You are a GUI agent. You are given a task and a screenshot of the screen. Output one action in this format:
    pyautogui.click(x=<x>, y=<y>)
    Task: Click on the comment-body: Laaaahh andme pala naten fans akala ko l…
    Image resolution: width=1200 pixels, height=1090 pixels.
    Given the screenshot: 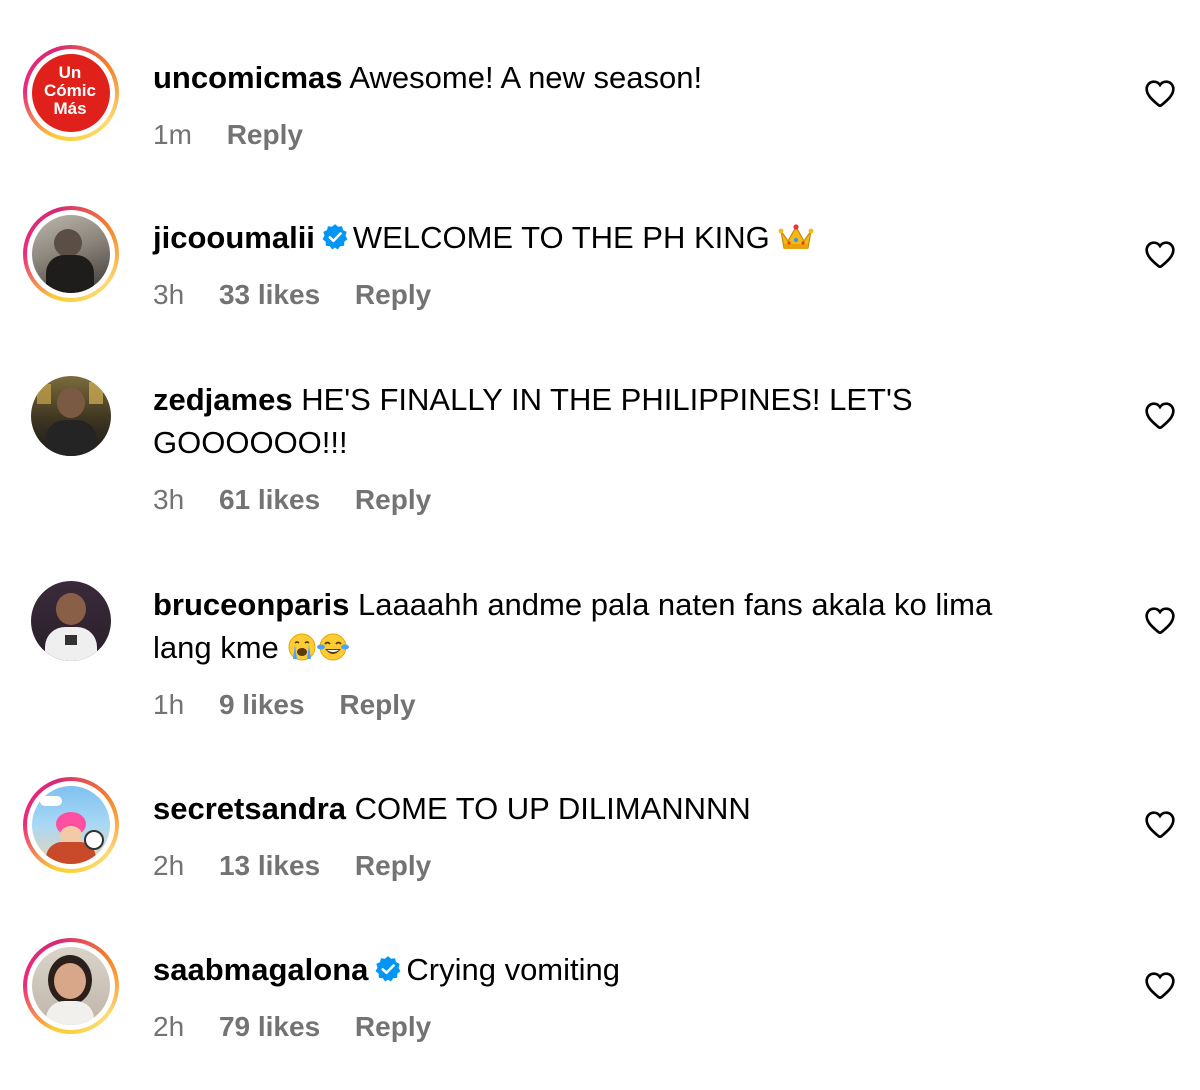 What is the action you would take?
    pyautogui.click(x=675, y=604)
    